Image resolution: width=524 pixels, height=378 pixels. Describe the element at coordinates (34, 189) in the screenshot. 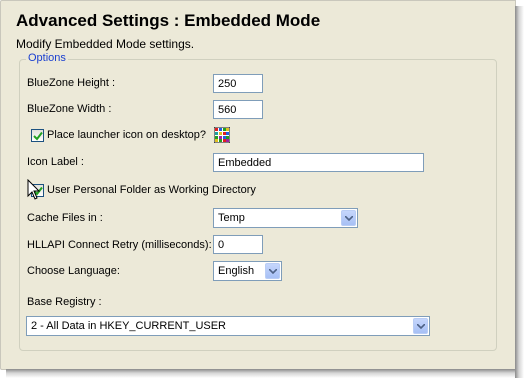

I see `mouse-cursor-icon` at that location.